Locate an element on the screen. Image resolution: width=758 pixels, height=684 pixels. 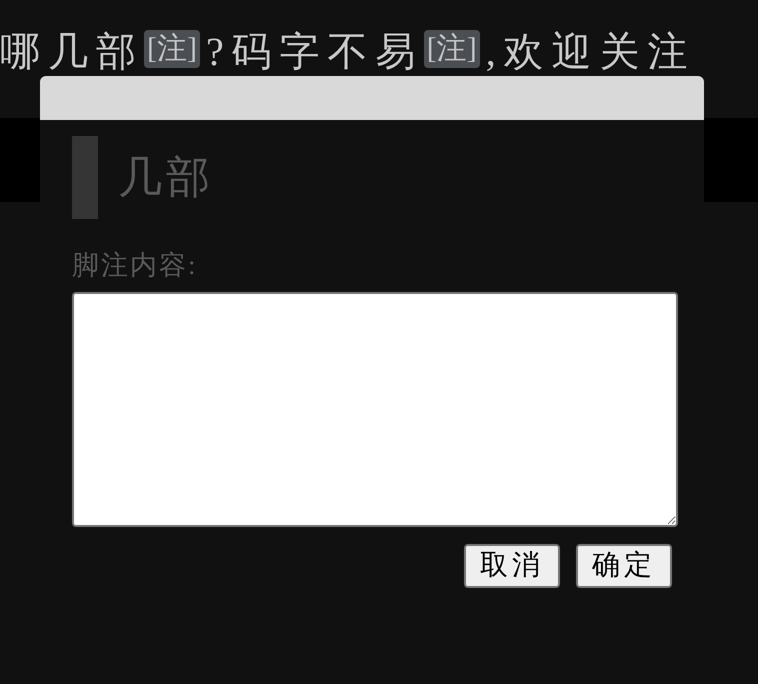
confirm-button: 确定 is located at coordinates (624, 566).